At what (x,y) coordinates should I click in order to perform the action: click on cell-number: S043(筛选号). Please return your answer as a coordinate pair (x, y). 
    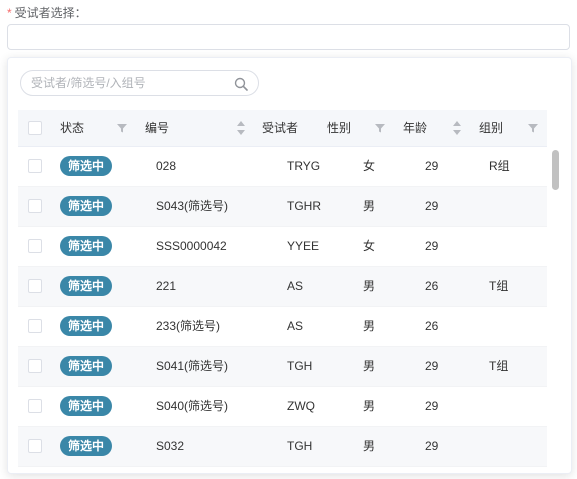
    Looking at the image, I should click on (192, 206).